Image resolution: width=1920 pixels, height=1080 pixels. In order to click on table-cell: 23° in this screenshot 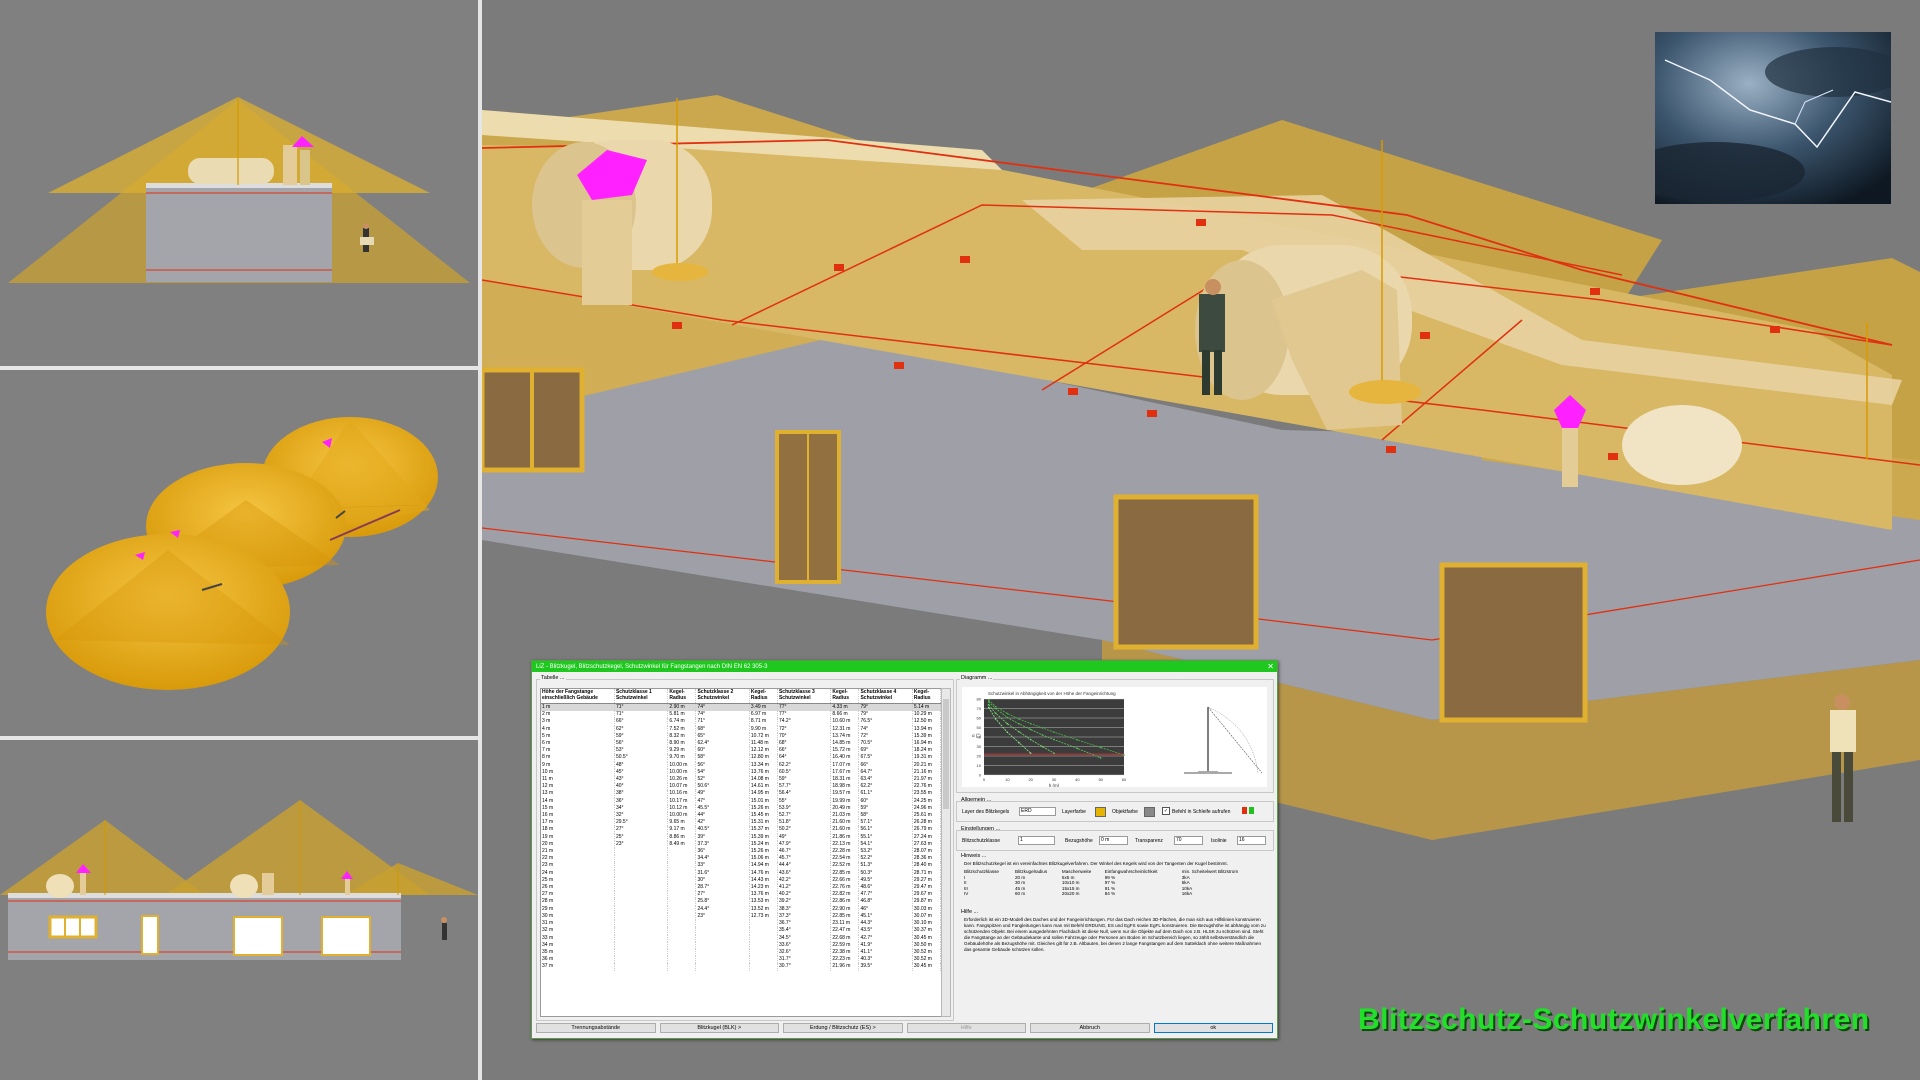, I will do `click(722, 916)`.